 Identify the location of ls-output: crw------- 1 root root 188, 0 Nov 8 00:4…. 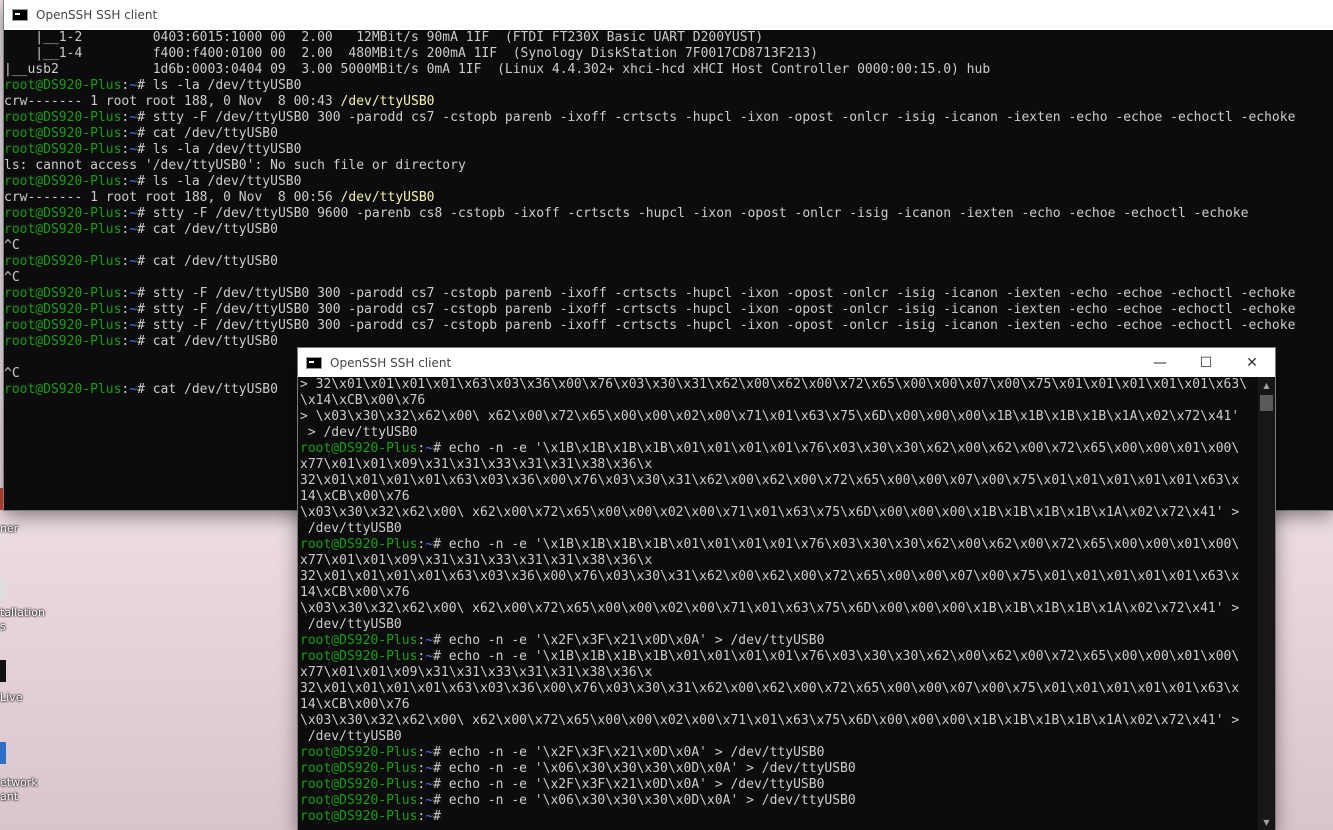
(172, 101).